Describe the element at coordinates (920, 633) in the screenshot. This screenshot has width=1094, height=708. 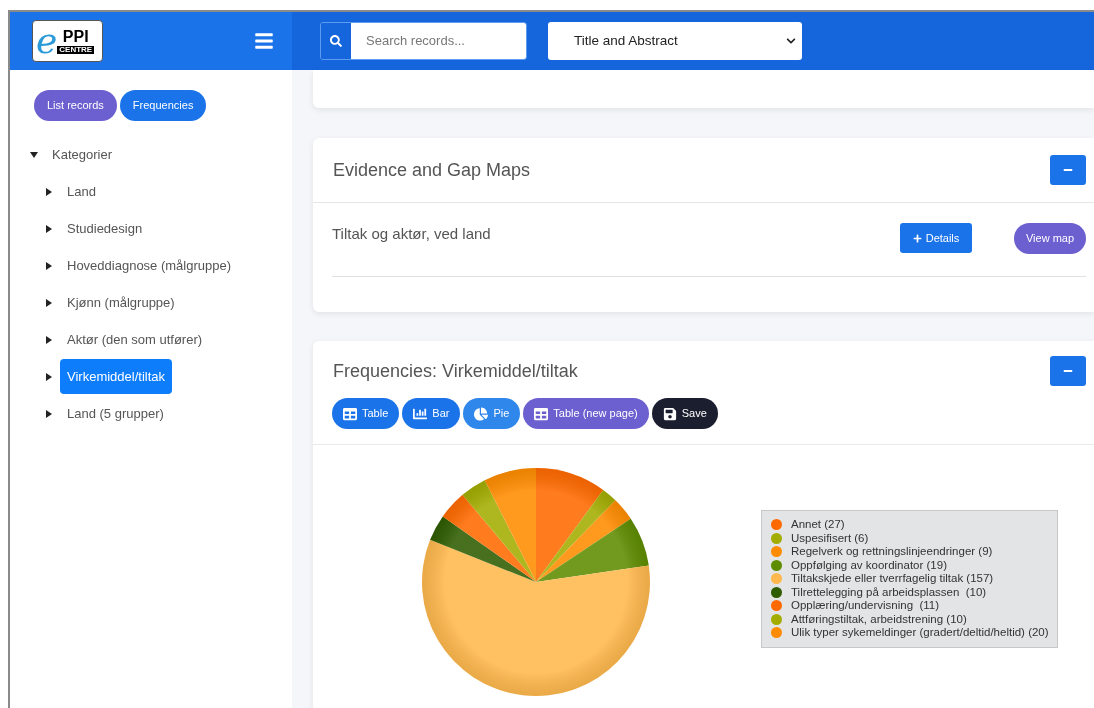
I see `legend-label: Ulik typer sykemeldinger (gradert/deltid/heltid) (20)` at that location.